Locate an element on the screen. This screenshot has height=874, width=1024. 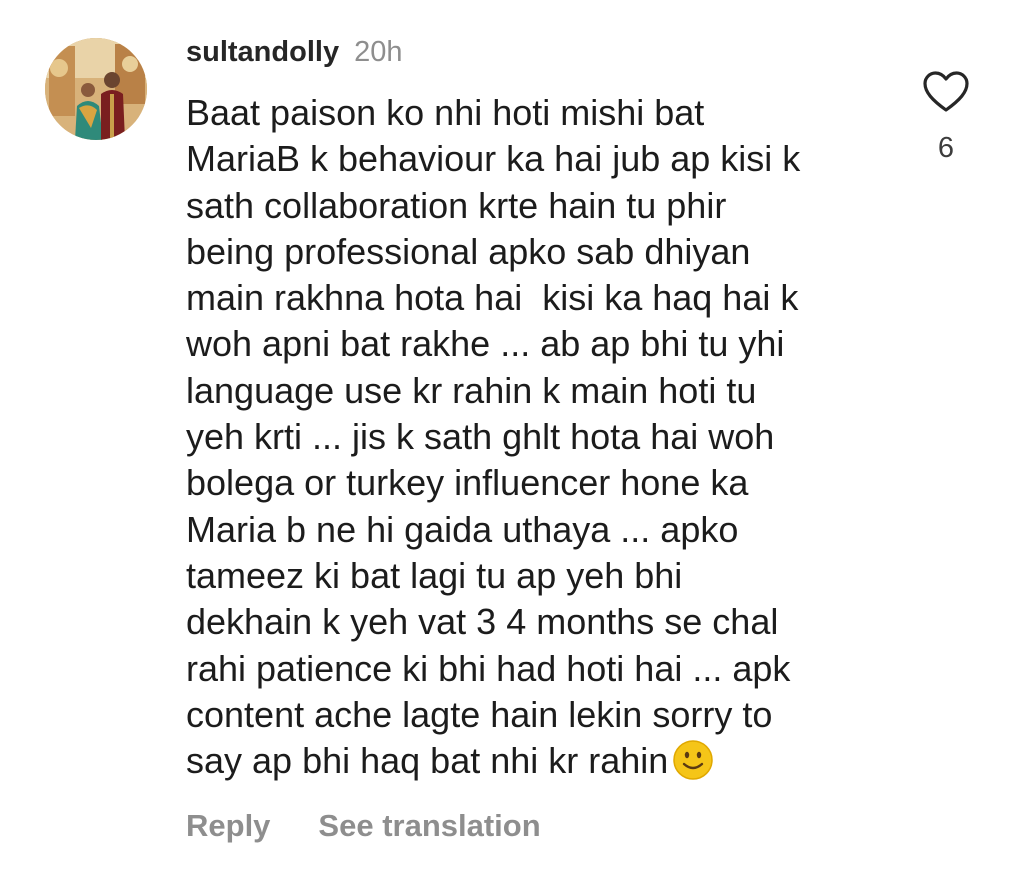
see-translation-button: See translation is located at coordinates (429, 826).